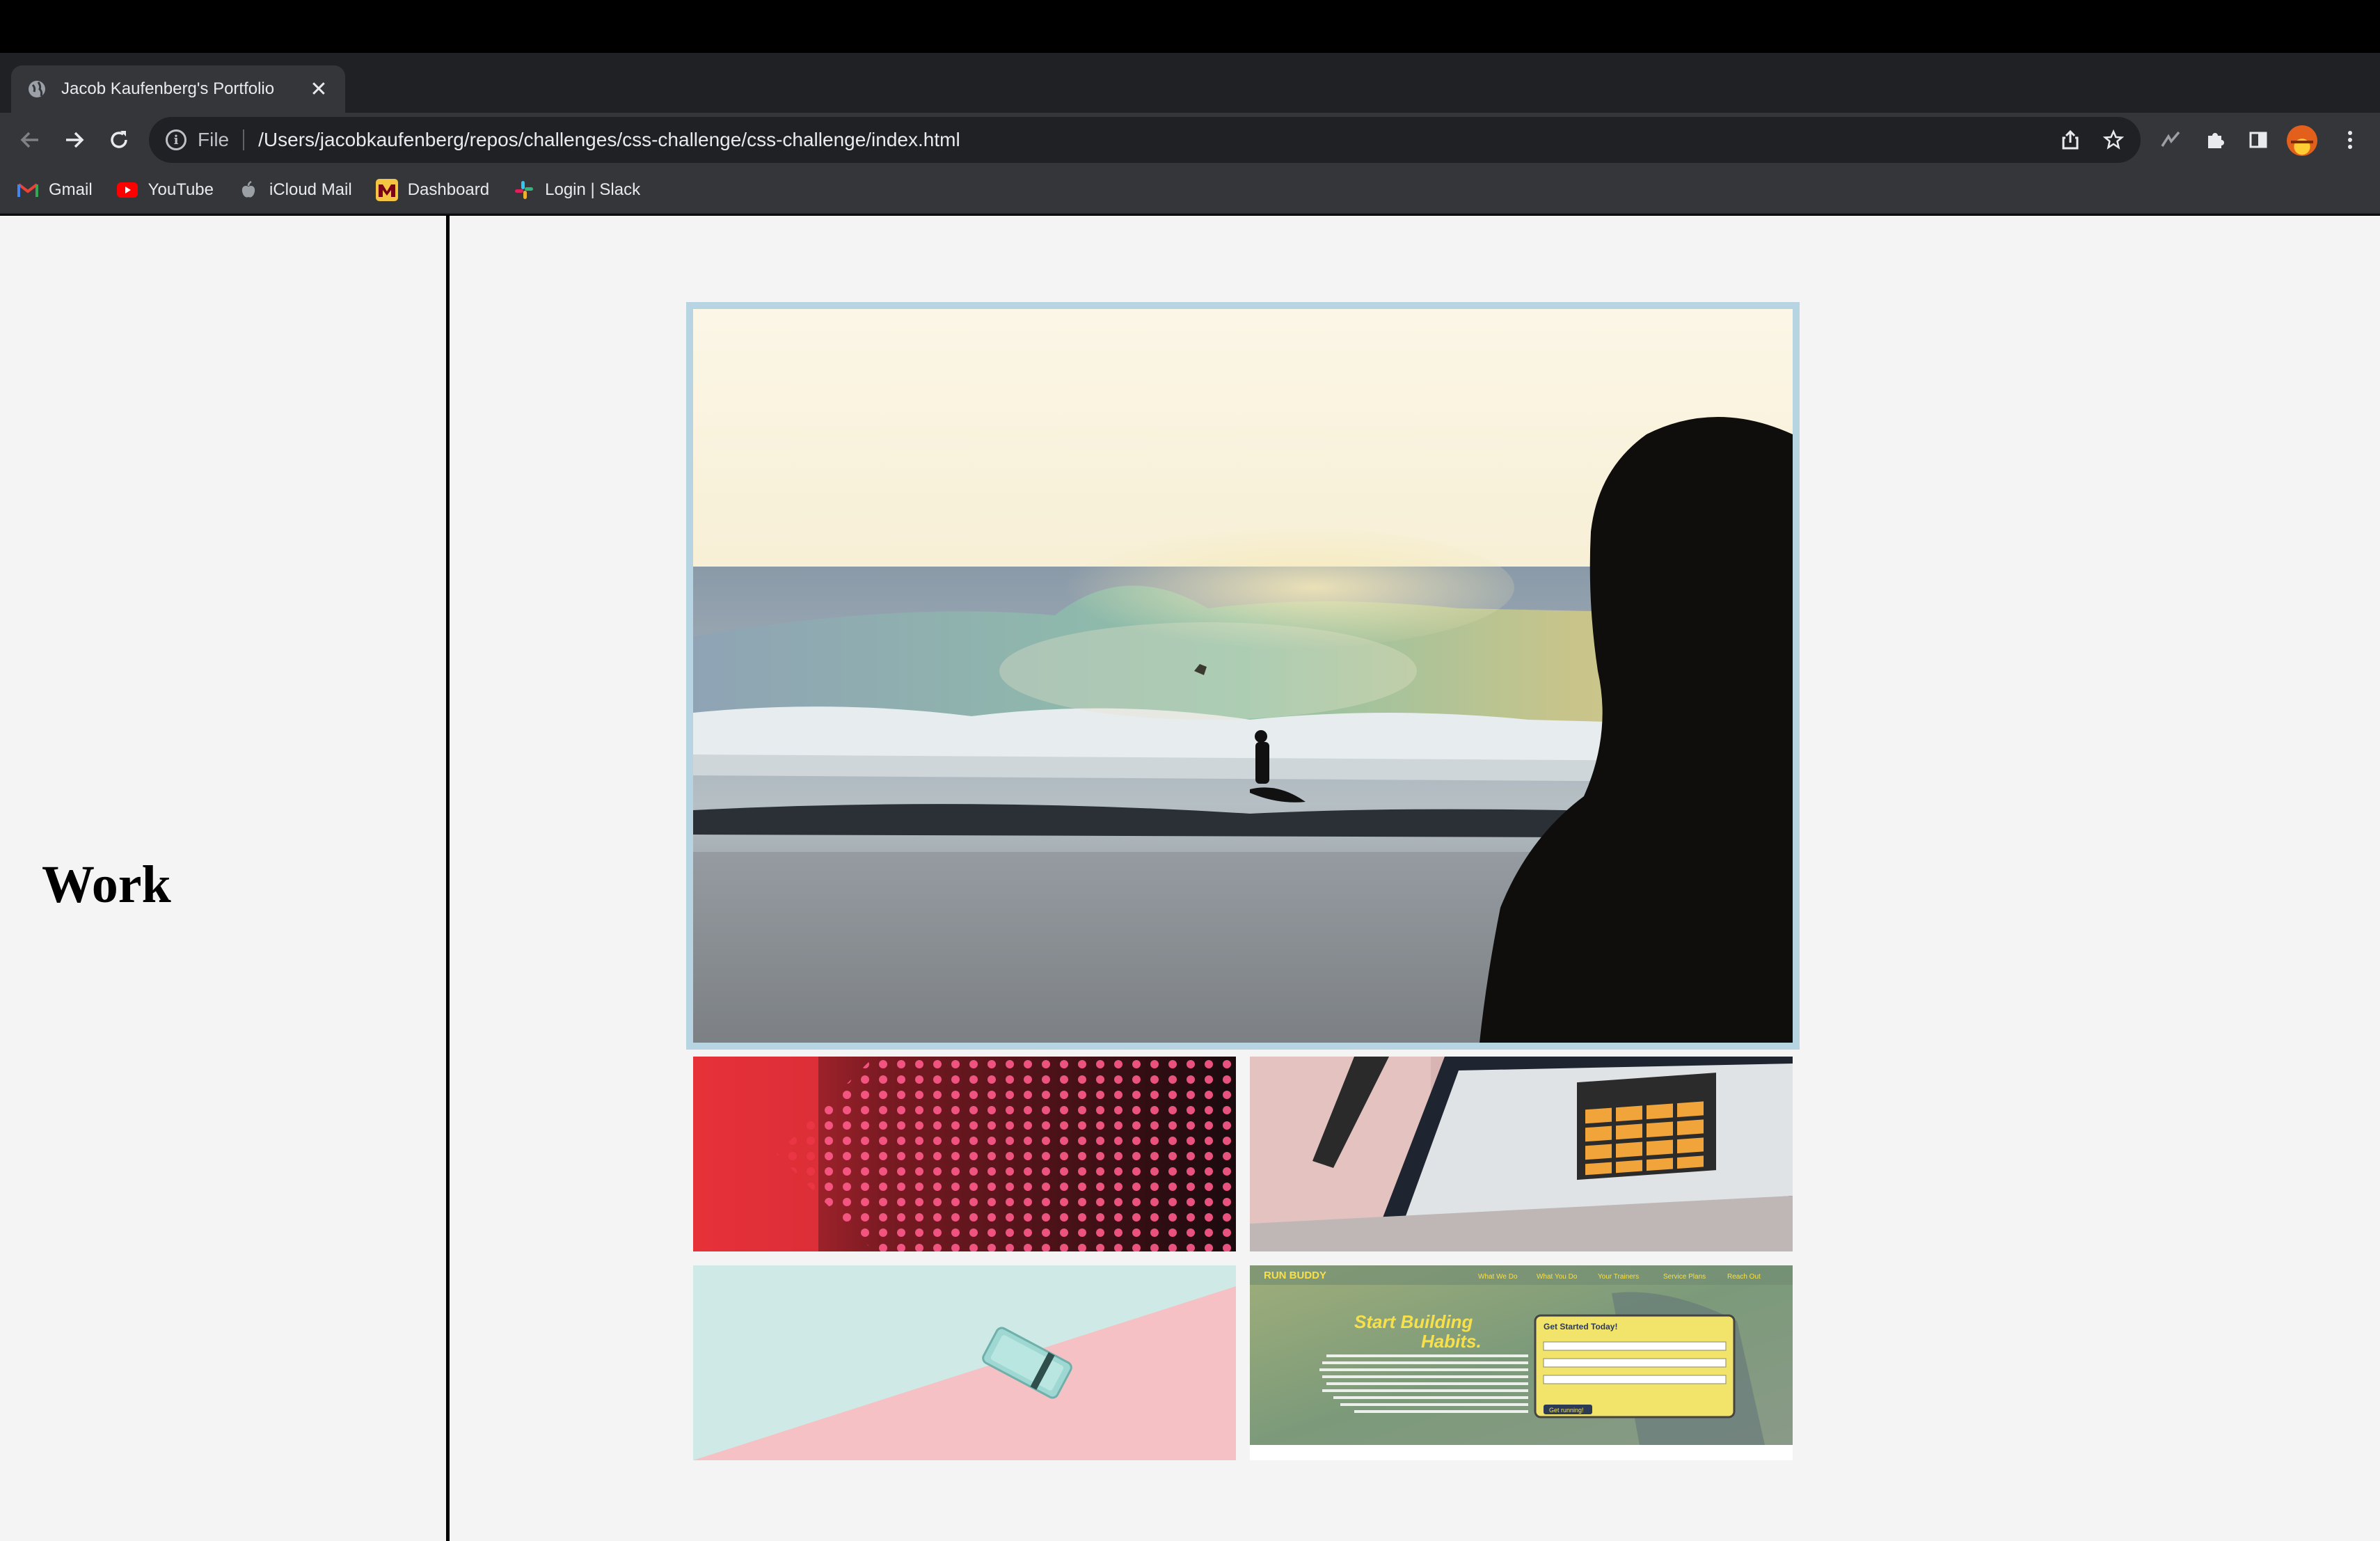 This screenshot has height=1541, width=2380. Describe the element at coordinates (1190, 26) in the screenshot. I see `screen-top-bar` at that location.